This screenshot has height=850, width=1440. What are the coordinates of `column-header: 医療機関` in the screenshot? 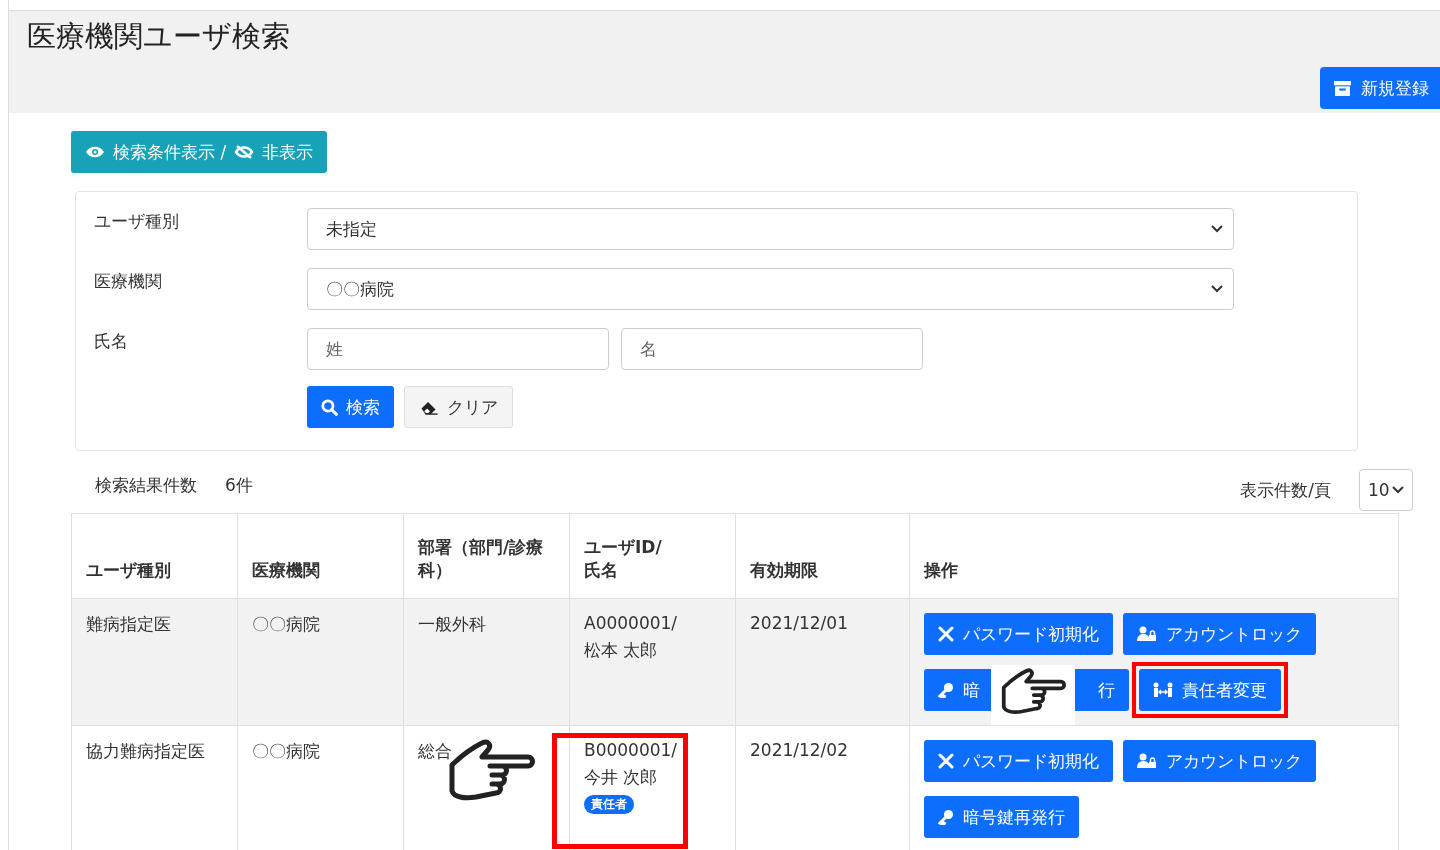 It's located at (320, 556).